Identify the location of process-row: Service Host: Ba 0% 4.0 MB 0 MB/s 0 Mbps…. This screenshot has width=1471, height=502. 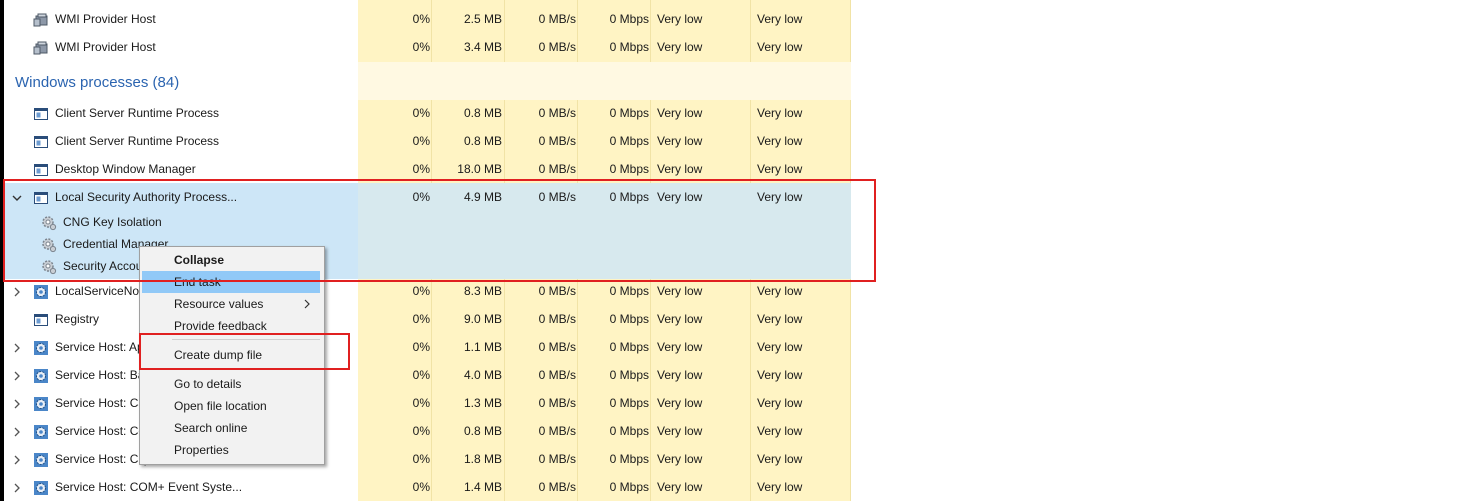
(427, 376).